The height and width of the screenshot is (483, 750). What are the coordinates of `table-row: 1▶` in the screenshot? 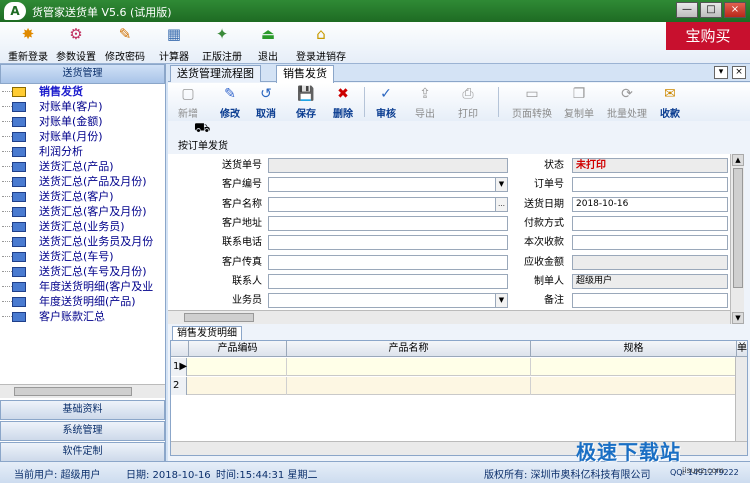 It's located at (454, 367).